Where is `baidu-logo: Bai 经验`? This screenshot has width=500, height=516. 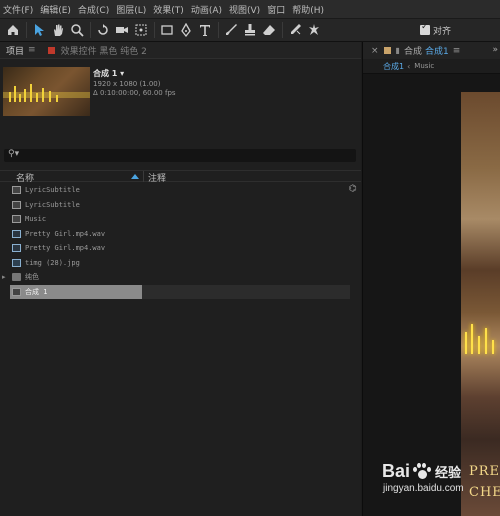 baidu-logo: Bai 经验 is located at coordinates (423, 471).